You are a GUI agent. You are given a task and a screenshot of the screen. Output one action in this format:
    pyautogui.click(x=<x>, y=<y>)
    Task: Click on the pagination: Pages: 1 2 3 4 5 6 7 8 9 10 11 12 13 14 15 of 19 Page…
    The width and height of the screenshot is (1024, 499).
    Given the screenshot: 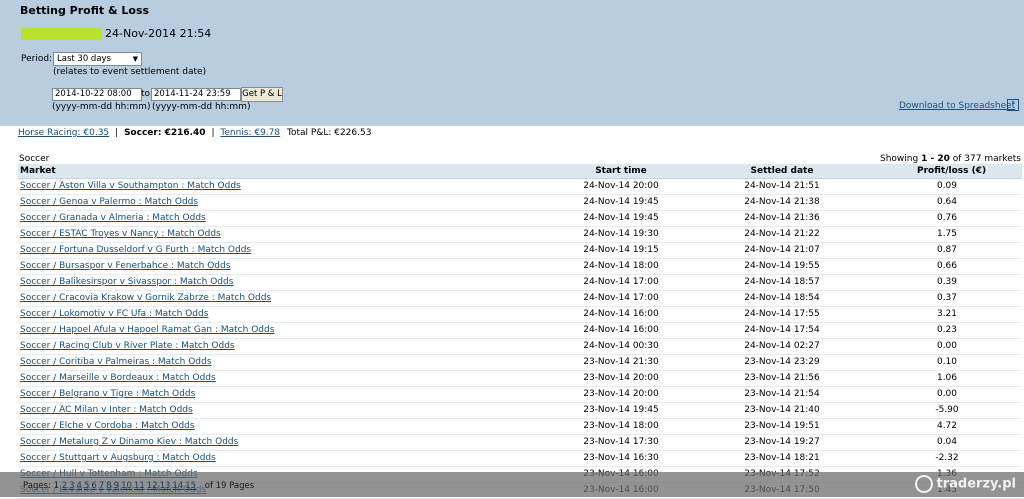 What is the action you would take?
    pyautogui.click(x=138, y=486)
    